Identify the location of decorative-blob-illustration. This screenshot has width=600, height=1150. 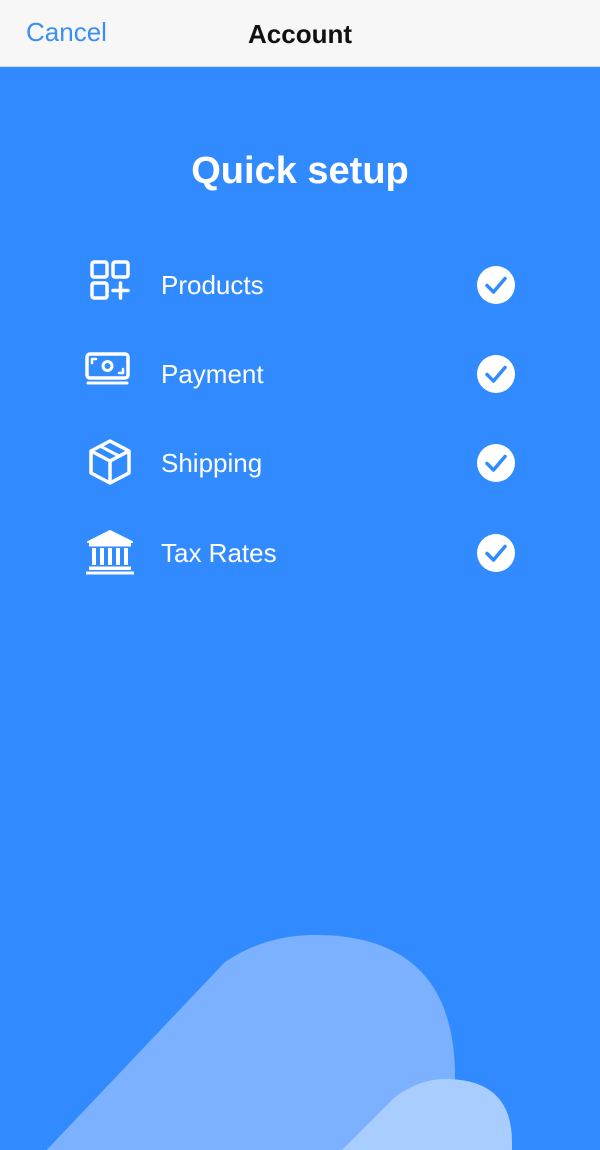
(279, 1042).